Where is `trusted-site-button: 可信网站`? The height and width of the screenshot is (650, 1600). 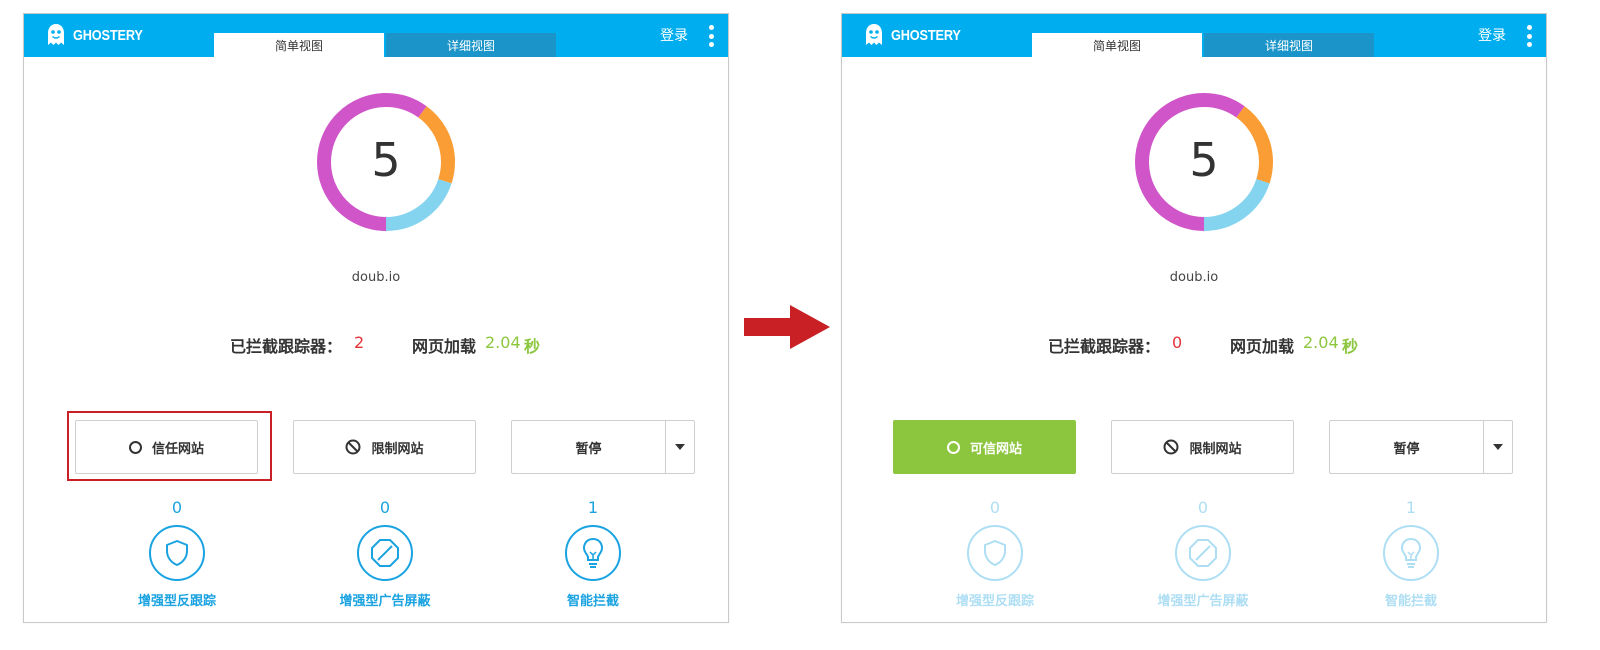 trusted-site-button: 可信网站 is located at coordinates (984, 447).